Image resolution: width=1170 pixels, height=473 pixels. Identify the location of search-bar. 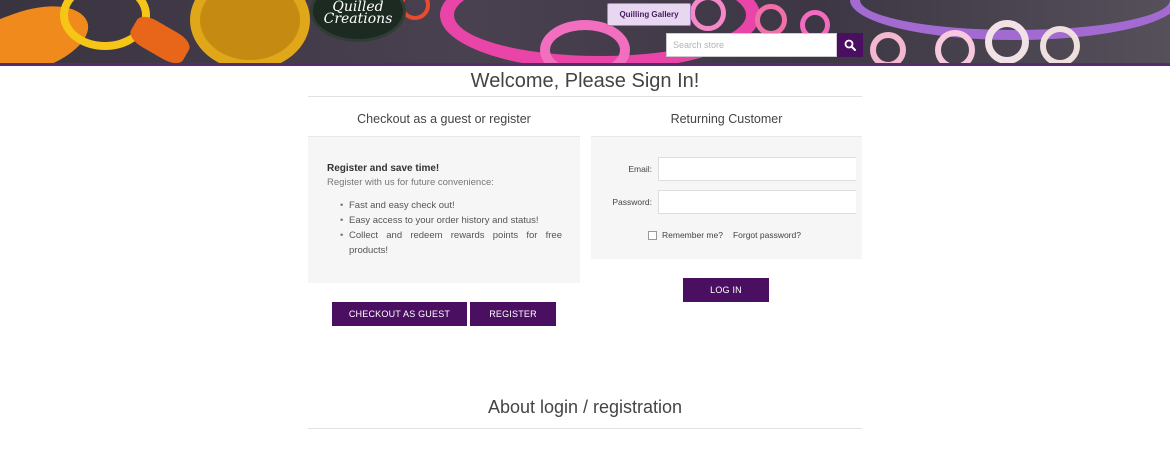
(764, 45).